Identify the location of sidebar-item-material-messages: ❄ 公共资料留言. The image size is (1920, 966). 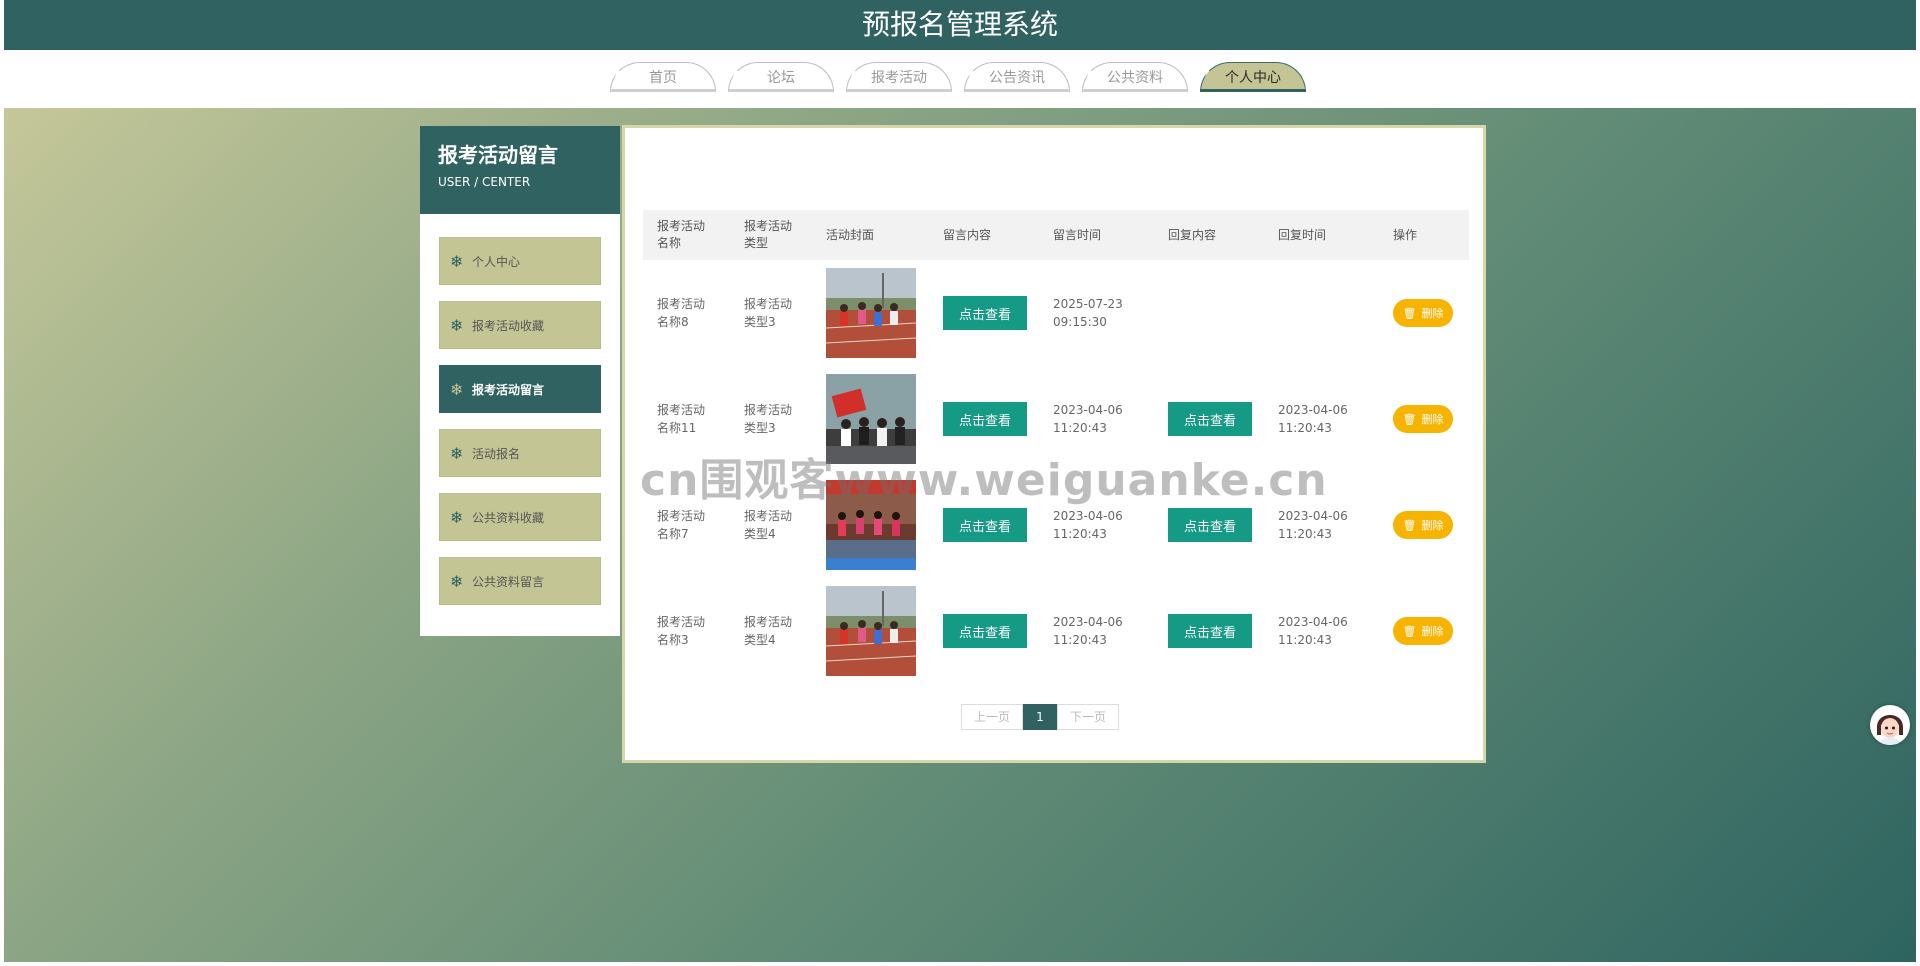
(520, 581).